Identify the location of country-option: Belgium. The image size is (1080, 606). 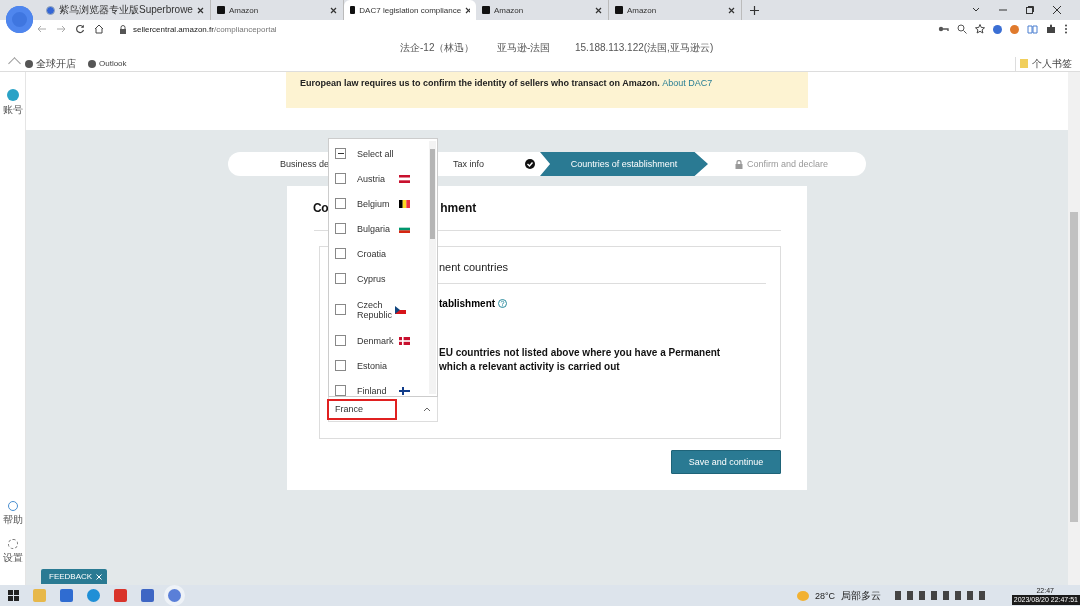
(383, 203).